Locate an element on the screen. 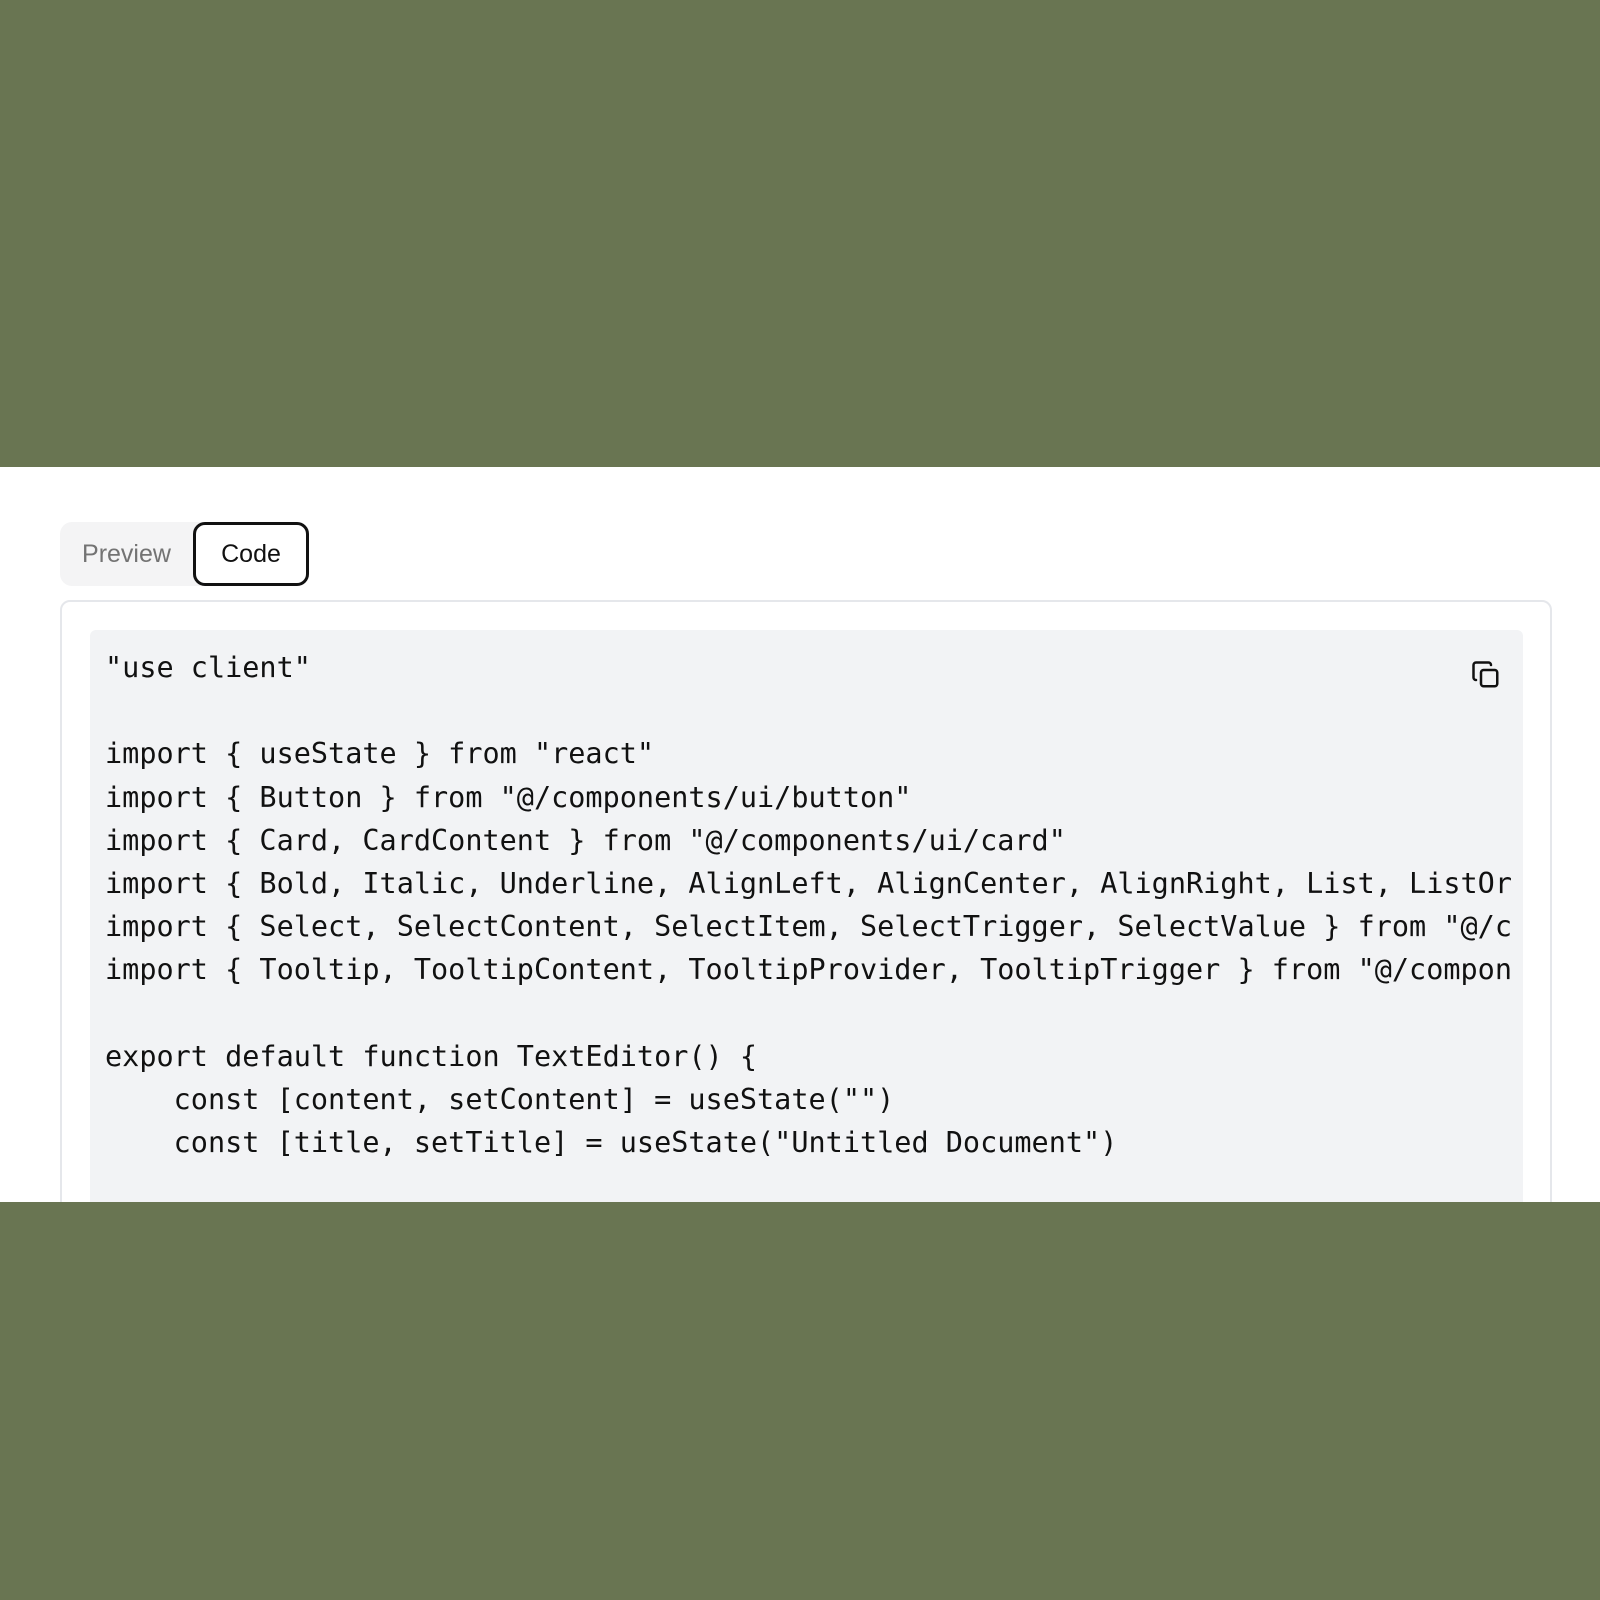 This screenshot has height=1600, width=1600. code-line: import { useState } from "react" is located at coordinates (380, 754).